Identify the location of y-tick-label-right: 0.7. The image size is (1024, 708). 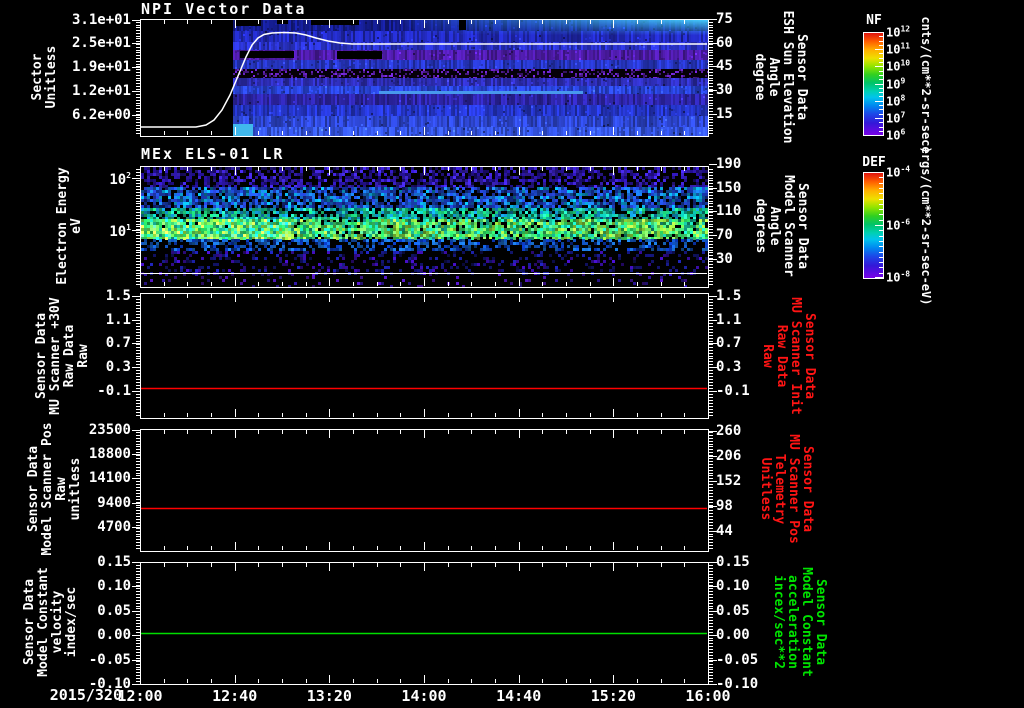
(729, 343).